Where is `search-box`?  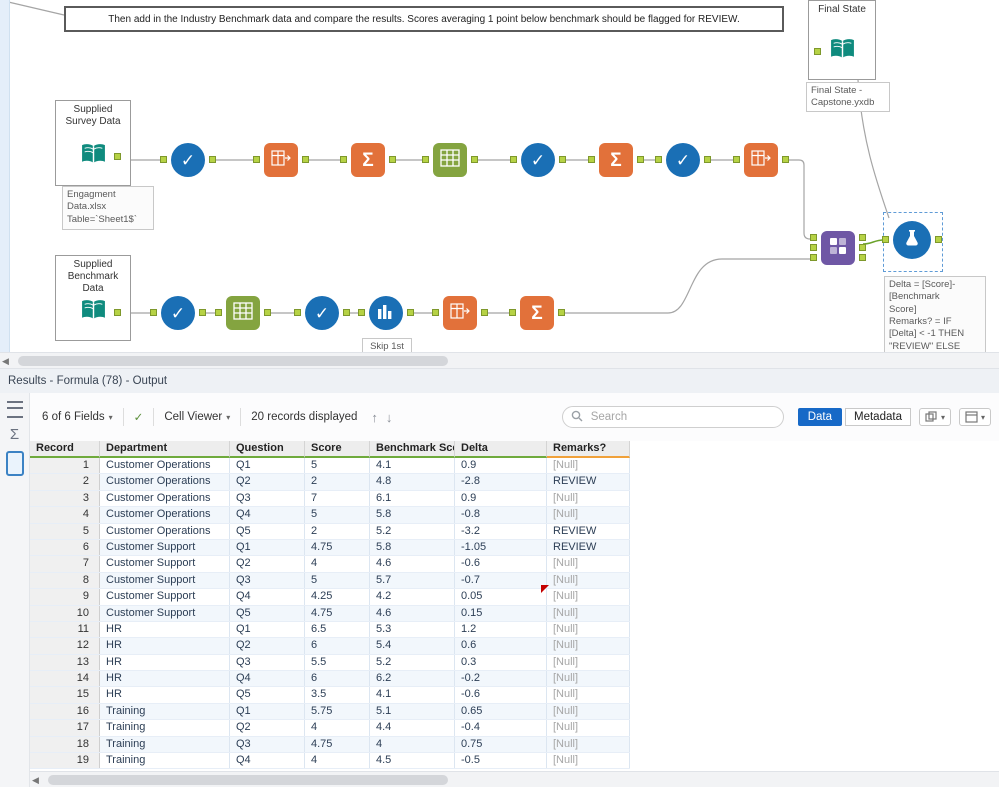
search-box is located at coordinates (672, 417).